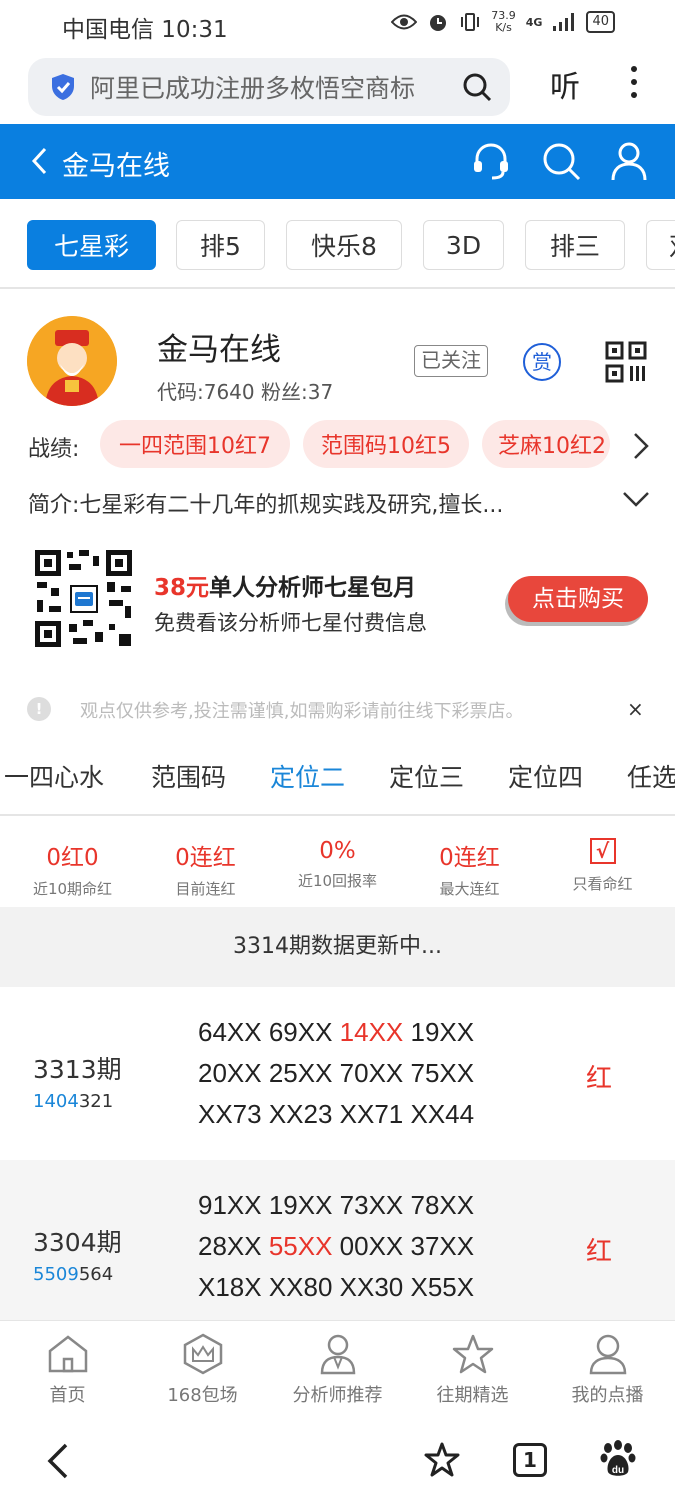 The image size is (675, 1500). I want to click on star-icon, so click(472, 1354).